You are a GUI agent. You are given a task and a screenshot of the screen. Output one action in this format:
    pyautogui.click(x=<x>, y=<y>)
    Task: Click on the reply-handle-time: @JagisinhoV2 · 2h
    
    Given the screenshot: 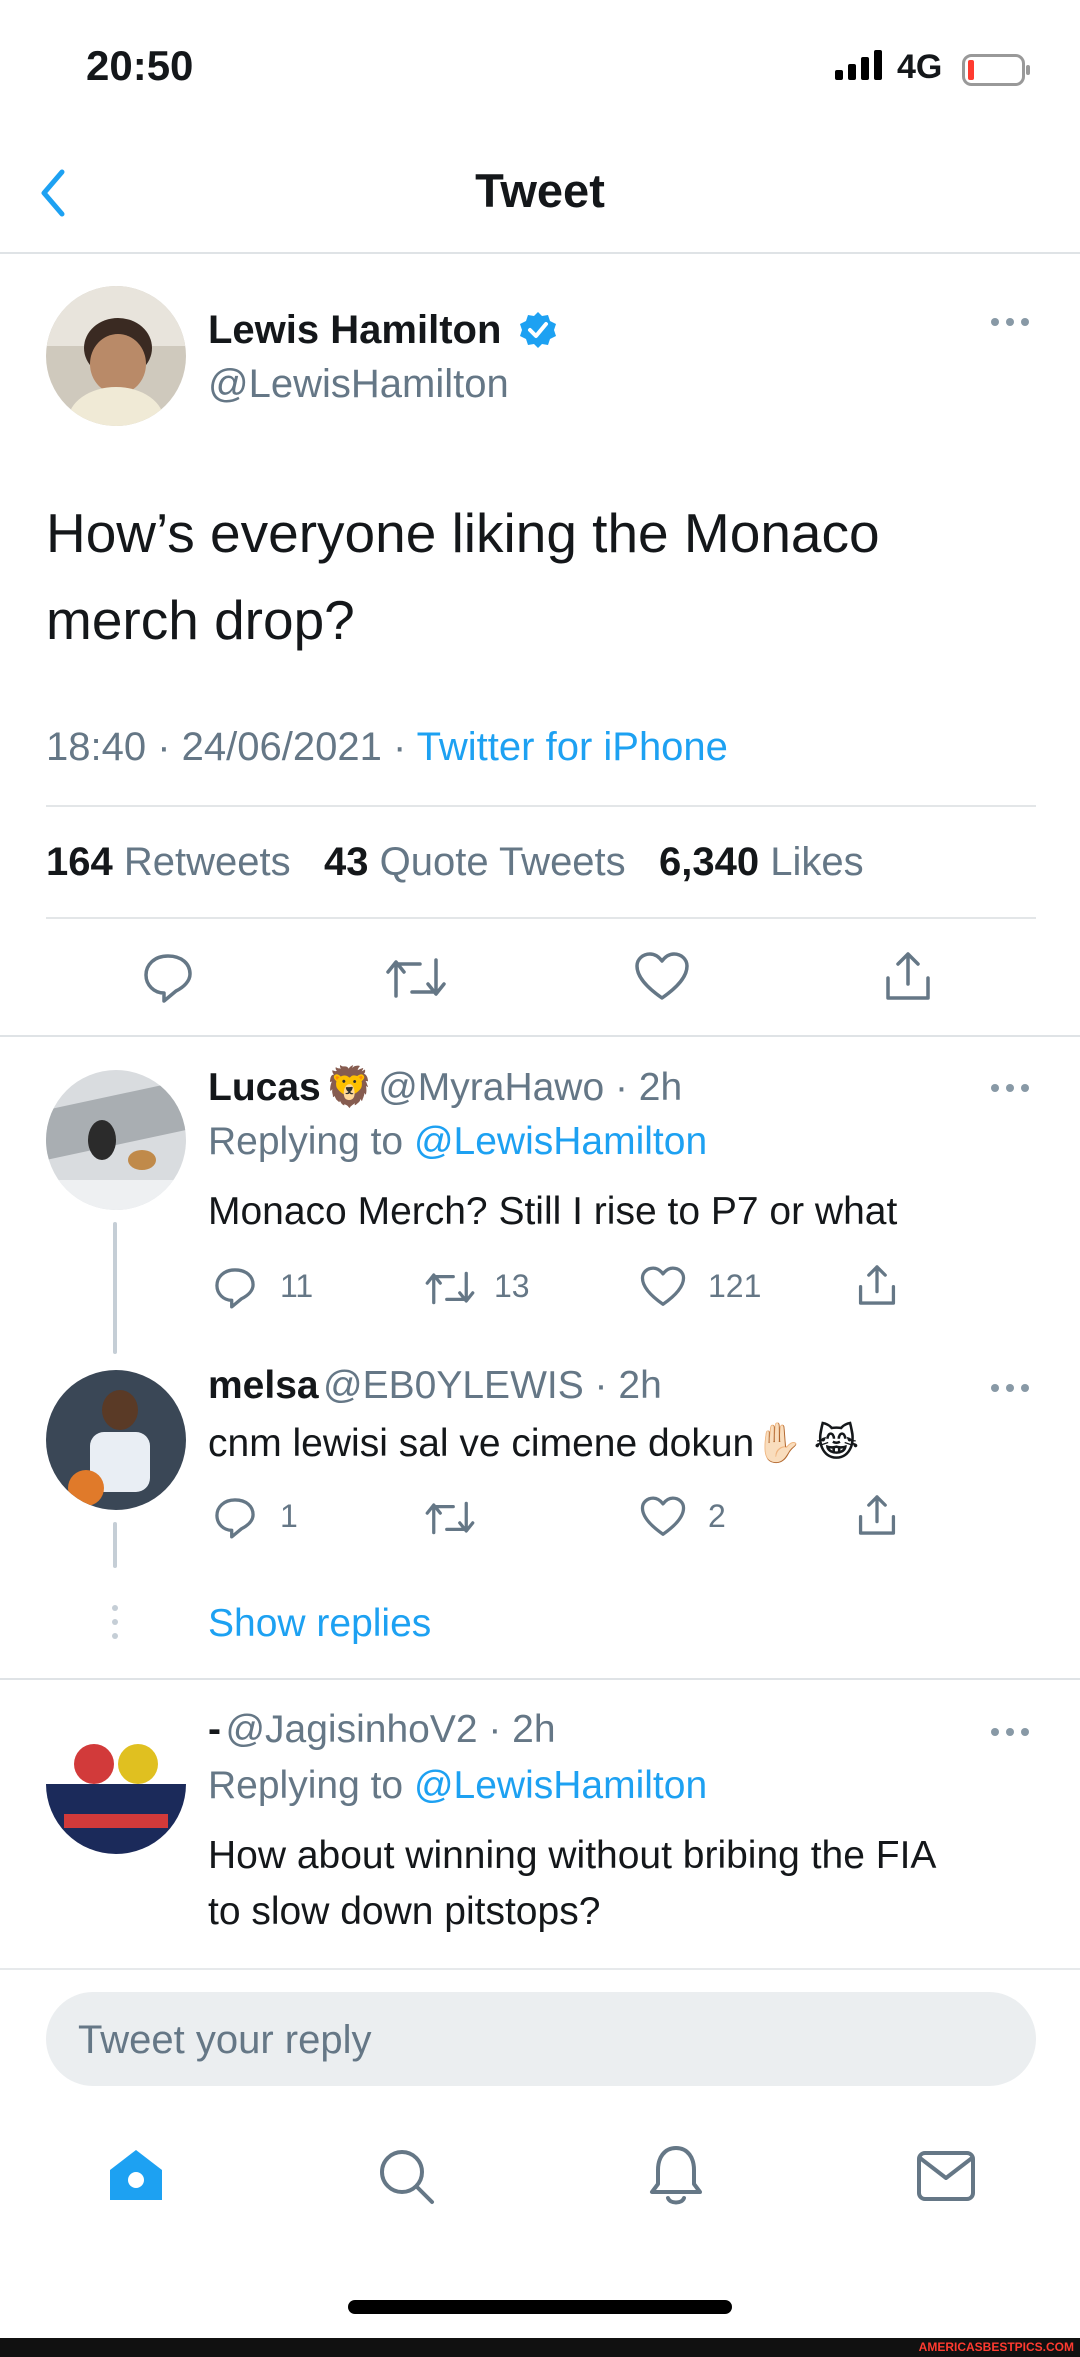 What is the action you would take?
    pyautogui.click(x=390, y=1729)
    